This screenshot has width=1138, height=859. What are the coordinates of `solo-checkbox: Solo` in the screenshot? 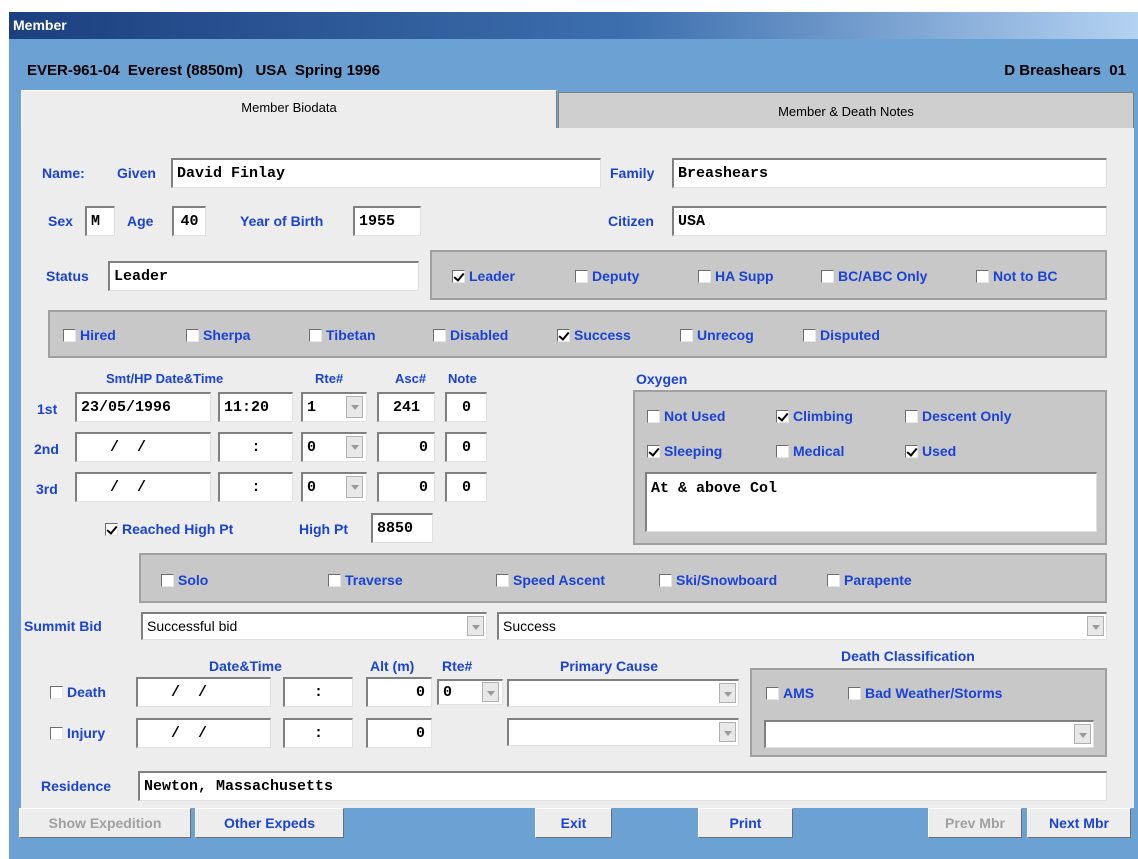 It's located at (184, 580).